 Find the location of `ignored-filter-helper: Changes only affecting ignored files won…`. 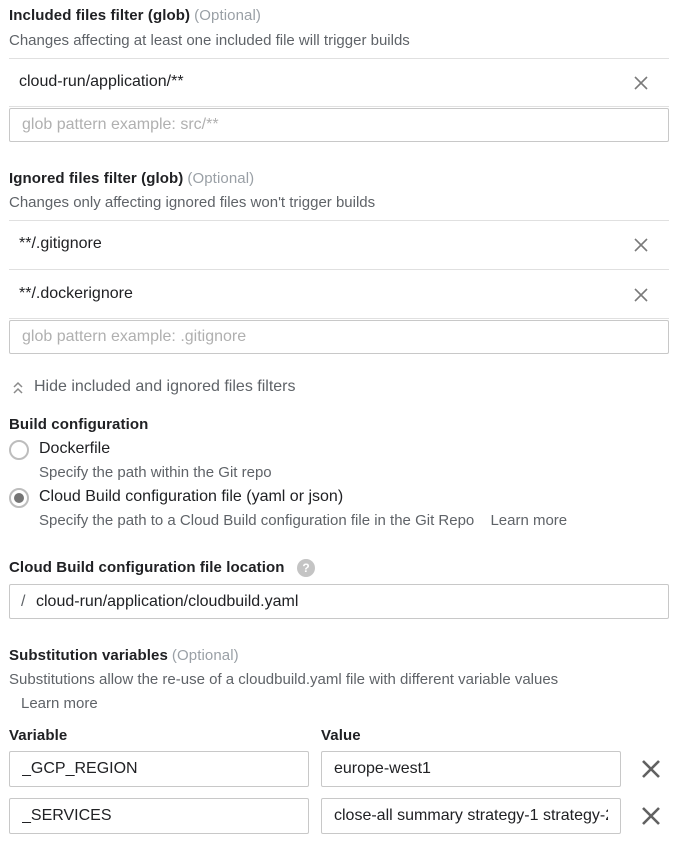

ignored-filter-helper: Changes only affecting ignored files won… is located at coordinates (192, 202).